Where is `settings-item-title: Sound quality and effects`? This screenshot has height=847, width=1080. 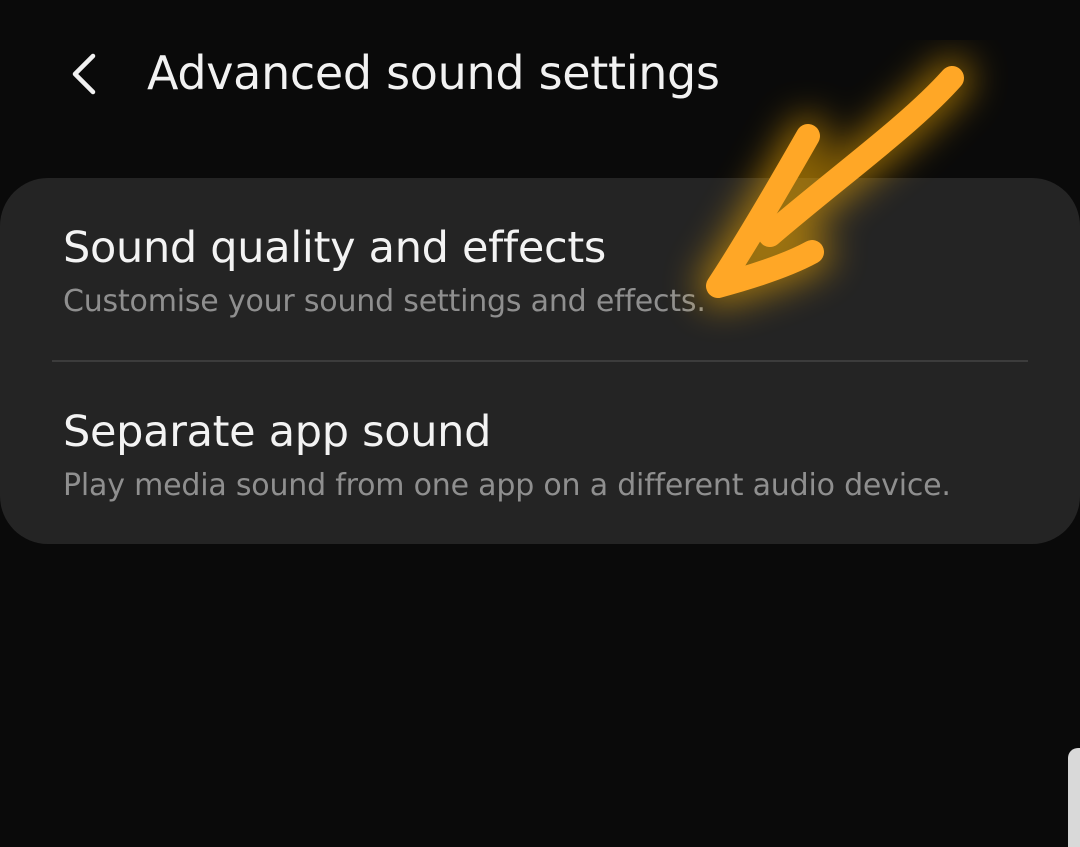
settings-item-title: Sound quality and effects is located at coordinates (334, 248).